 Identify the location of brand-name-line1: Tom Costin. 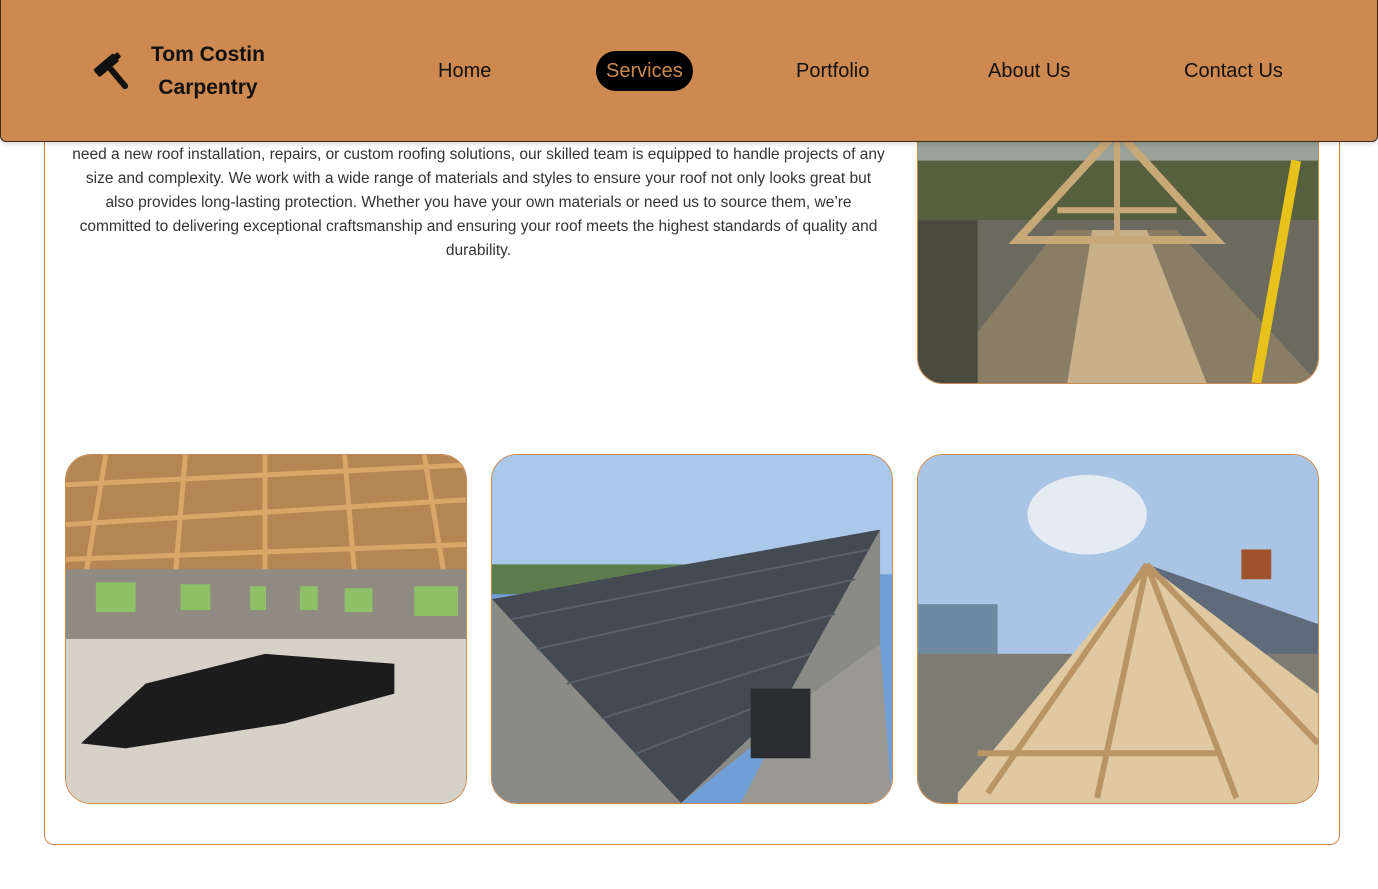
(208, 54).